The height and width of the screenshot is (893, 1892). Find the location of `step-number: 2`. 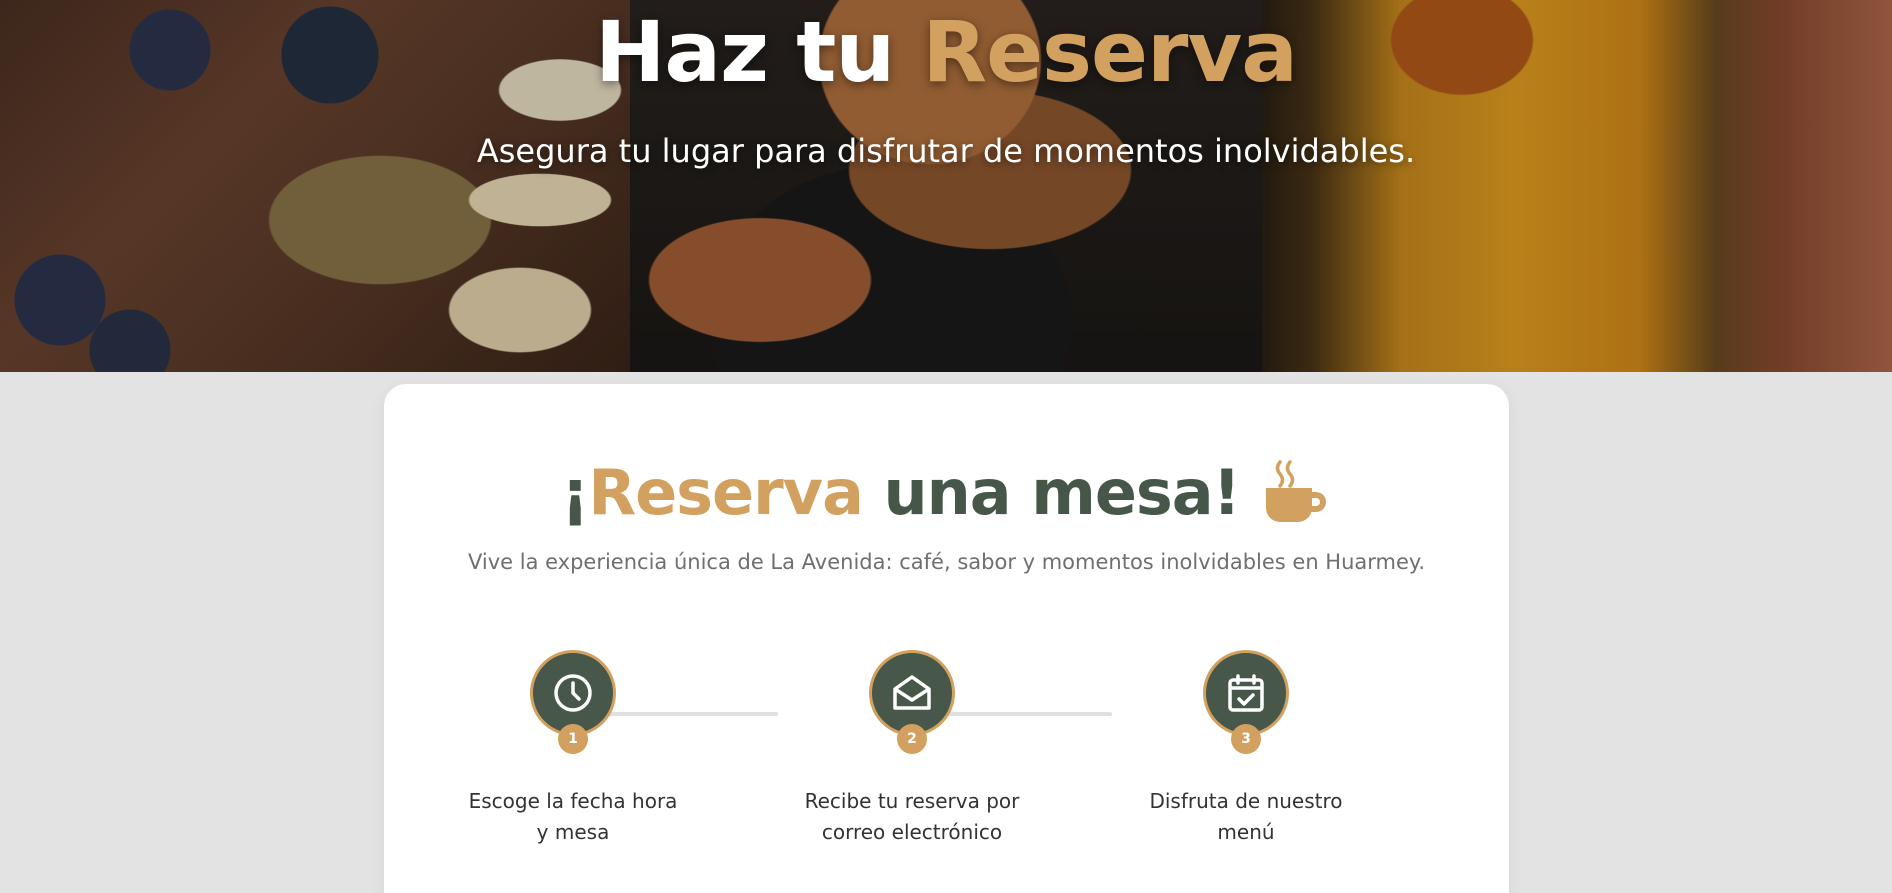

step-number: 2 is located at coordinates (912, 739).